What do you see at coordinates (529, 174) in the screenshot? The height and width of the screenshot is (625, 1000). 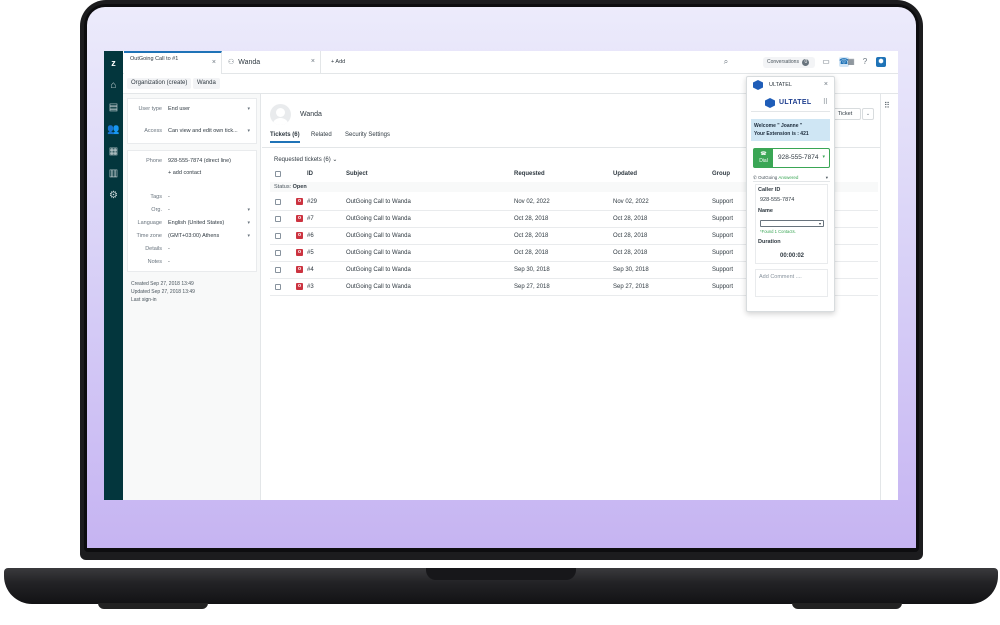 I see `column-header-requested: Requested` at bounding box center [529, 174].